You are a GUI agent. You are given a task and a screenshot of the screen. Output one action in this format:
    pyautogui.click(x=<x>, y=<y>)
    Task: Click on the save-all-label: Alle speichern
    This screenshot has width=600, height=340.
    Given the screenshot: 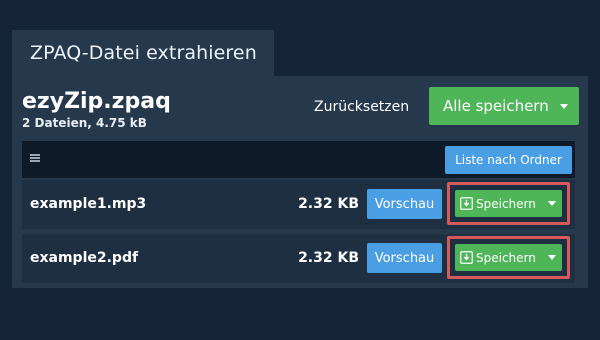 What is the action you would take?
    pyautogui.click(x=489, y=106)
    